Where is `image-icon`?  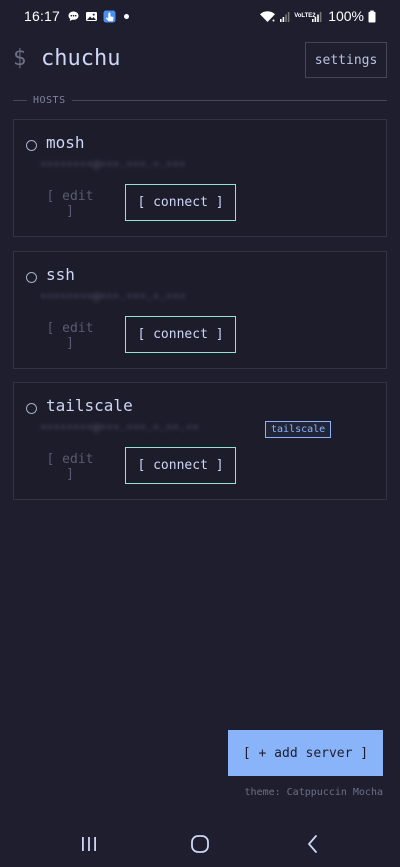
image-icon is located at coordinates (91, 16).